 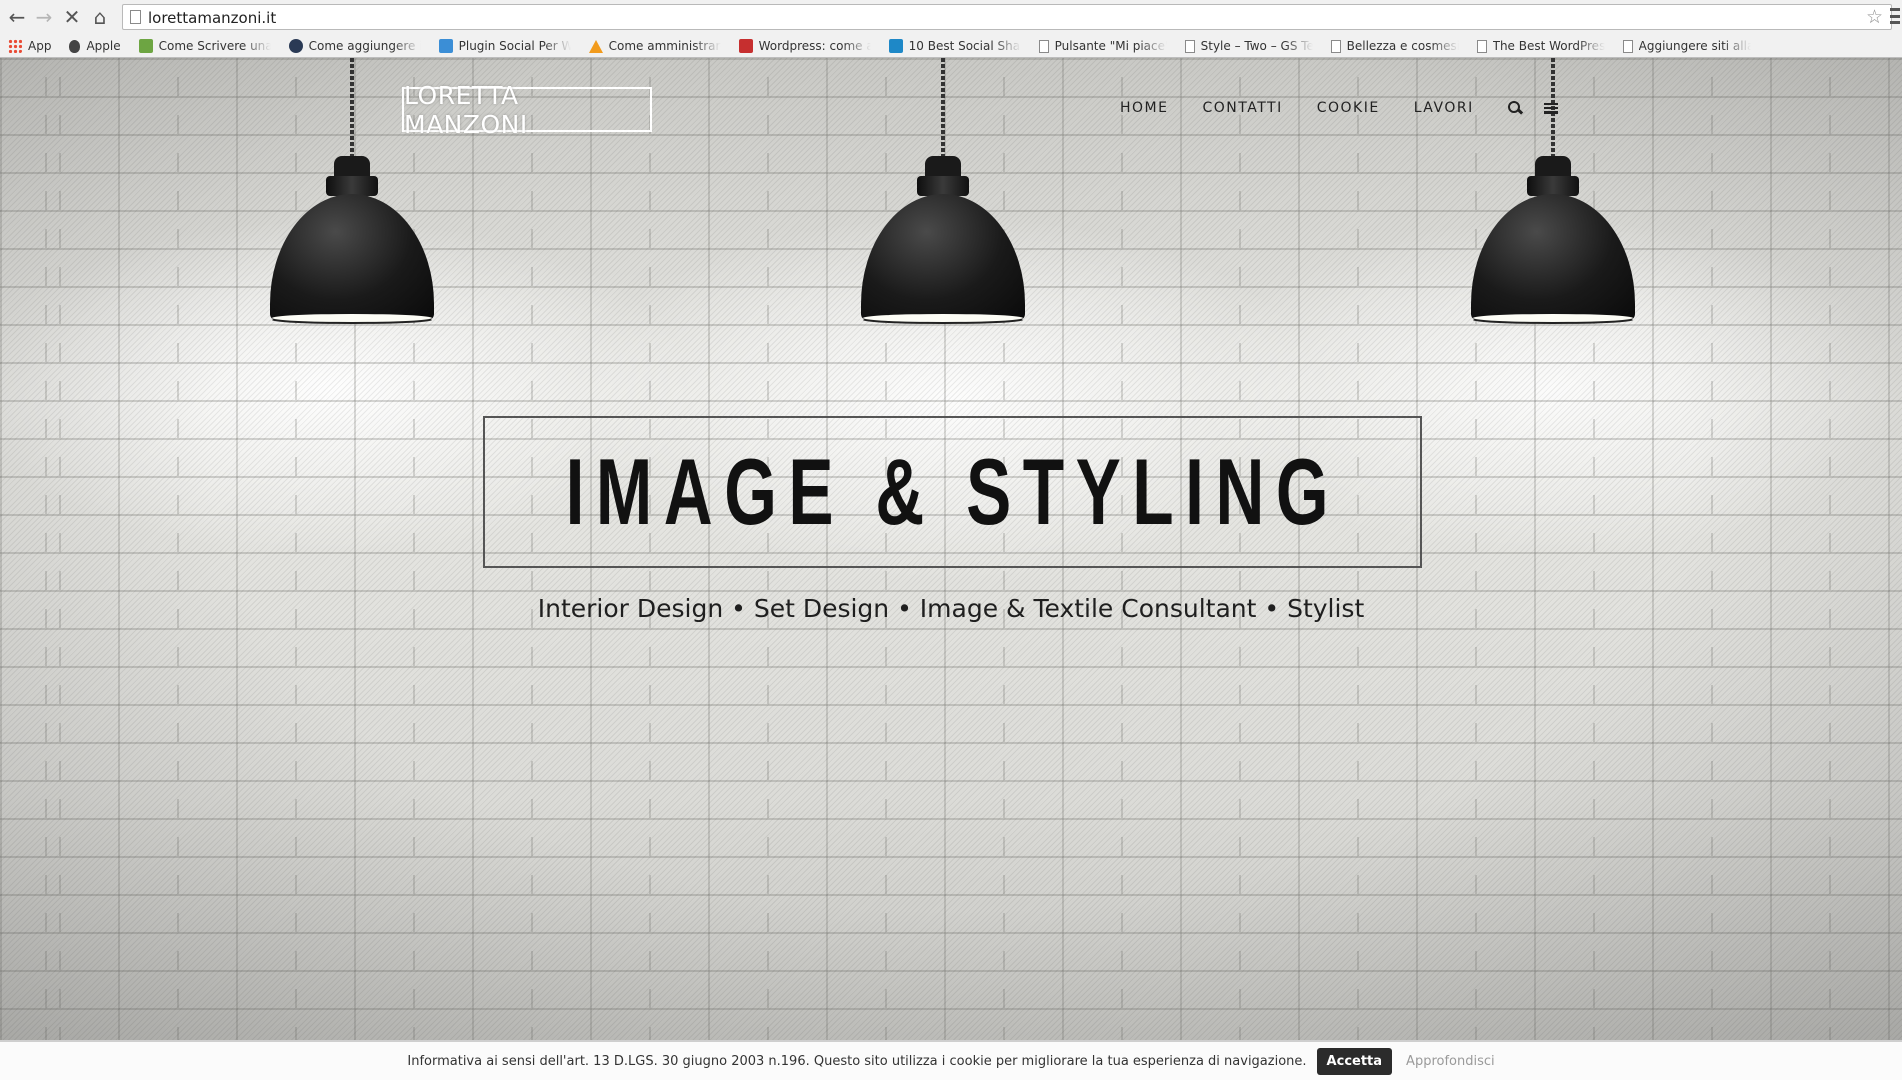 What do you see at coordinates (214, 46) in the screenshot?
I see `bookmark-label: Come Scrivere una N` at bounding box center [214, 46].